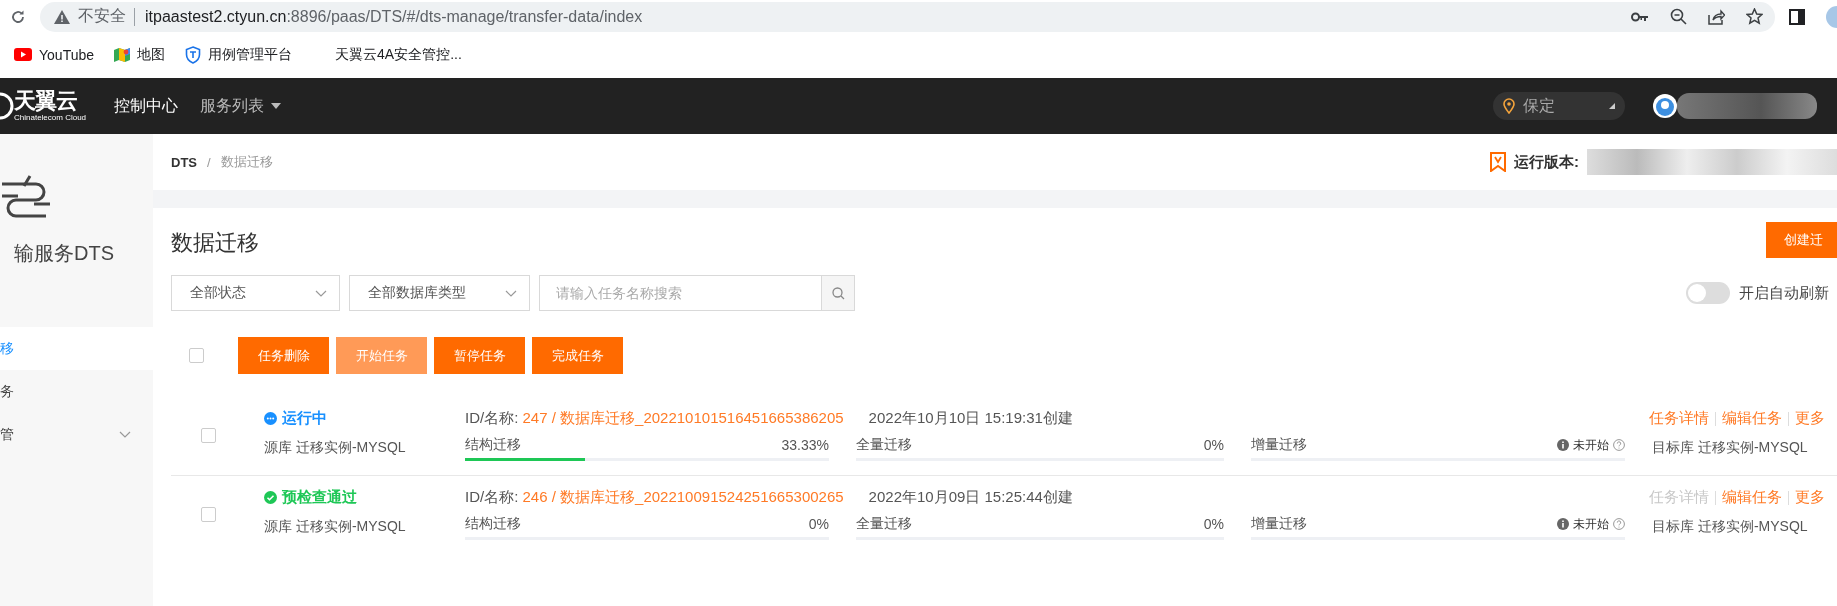 This screenshot has width=1837, height=606. What do you see at coordinates (146, 106) in the screenshot?
I see `nav-menu-item: 控制中心` at bounding box center [146, 106].